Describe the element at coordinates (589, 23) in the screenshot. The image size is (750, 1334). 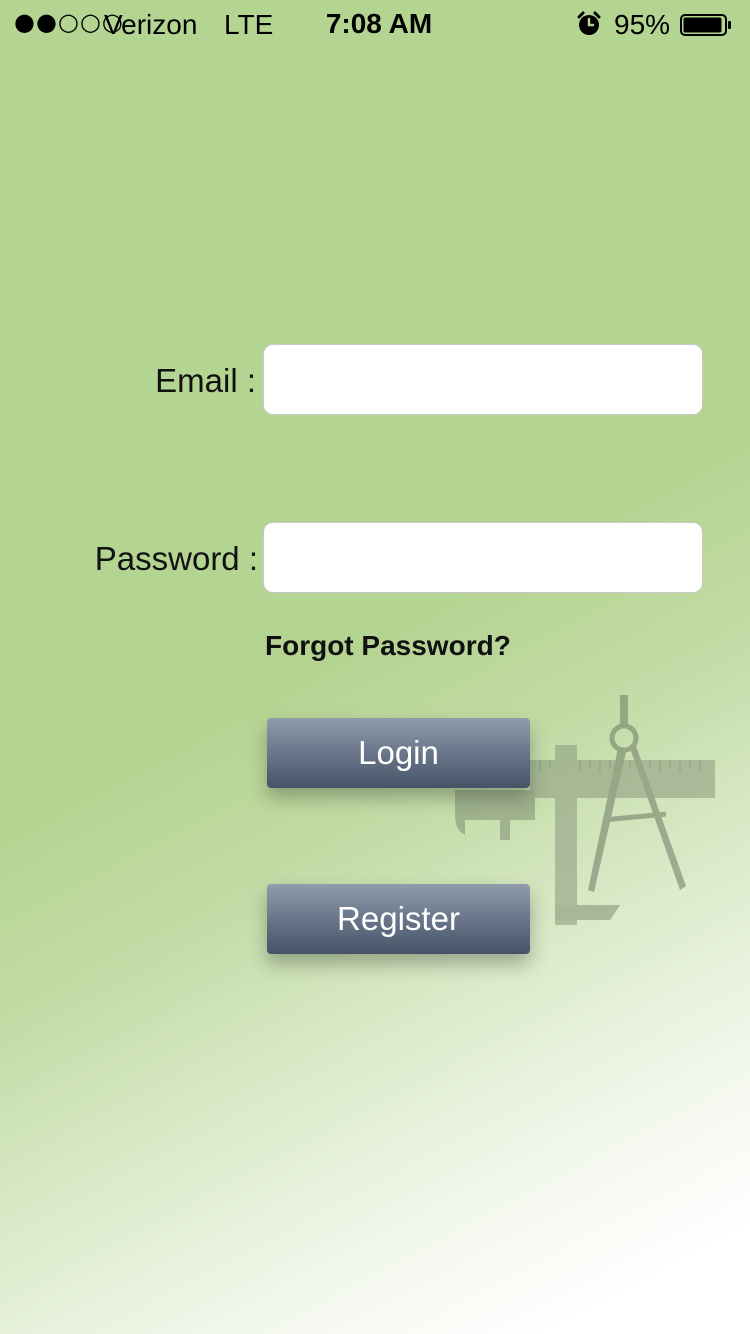
I see `alarm-clock-icon` at that location.